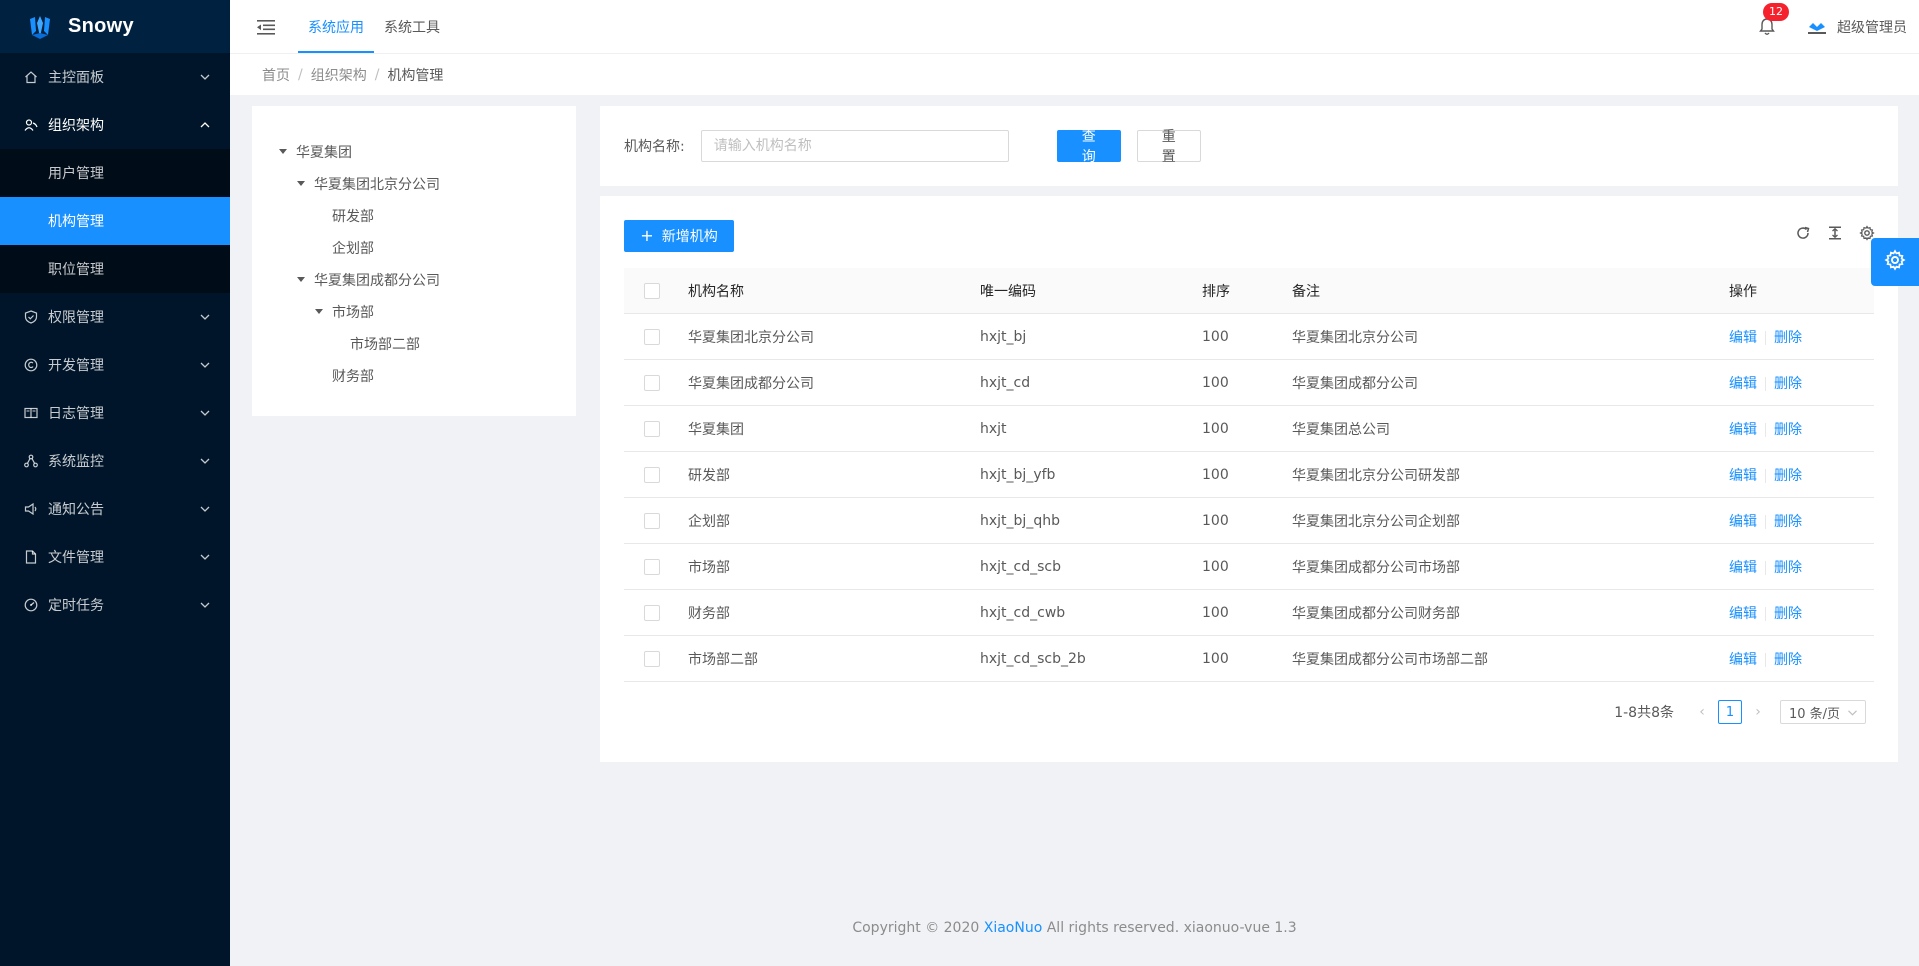 This screenshot has width=1919, height=966. What do you see at coordinates (1835, 233) in the screenshot?
I see `column-height-icon` at bounding box center [1835, 233].